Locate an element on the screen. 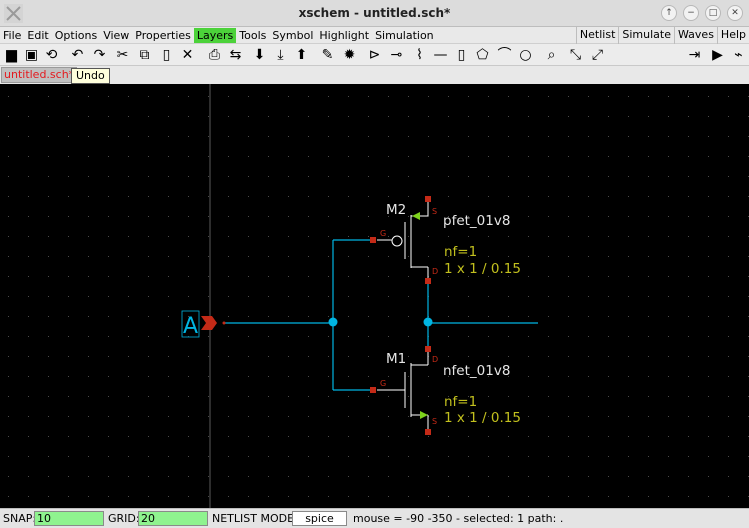 This screenshot has height=528, width=749. close-window-button: ✕ is located at coordinates (735, 13).